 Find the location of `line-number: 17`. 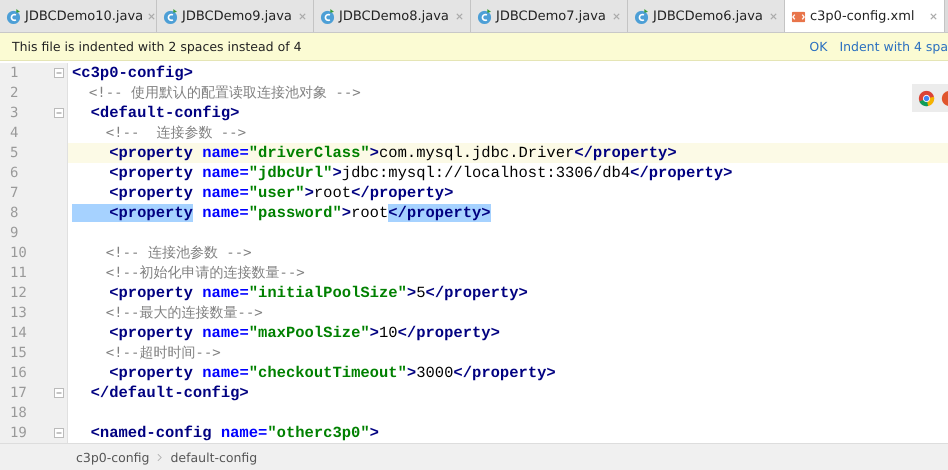

line-number: 17 is located at coordinates (18, 393).